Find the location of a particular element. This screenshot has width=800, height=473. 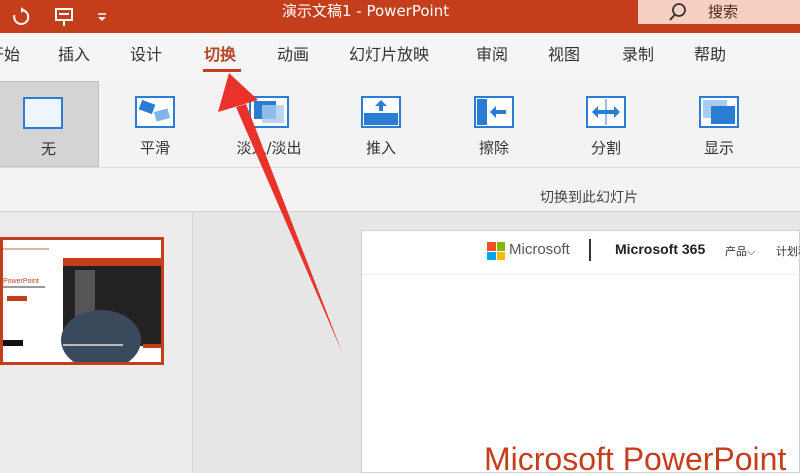

document-title: 演示文稿1 - PowerPoint is located at coordinates (366, 11).